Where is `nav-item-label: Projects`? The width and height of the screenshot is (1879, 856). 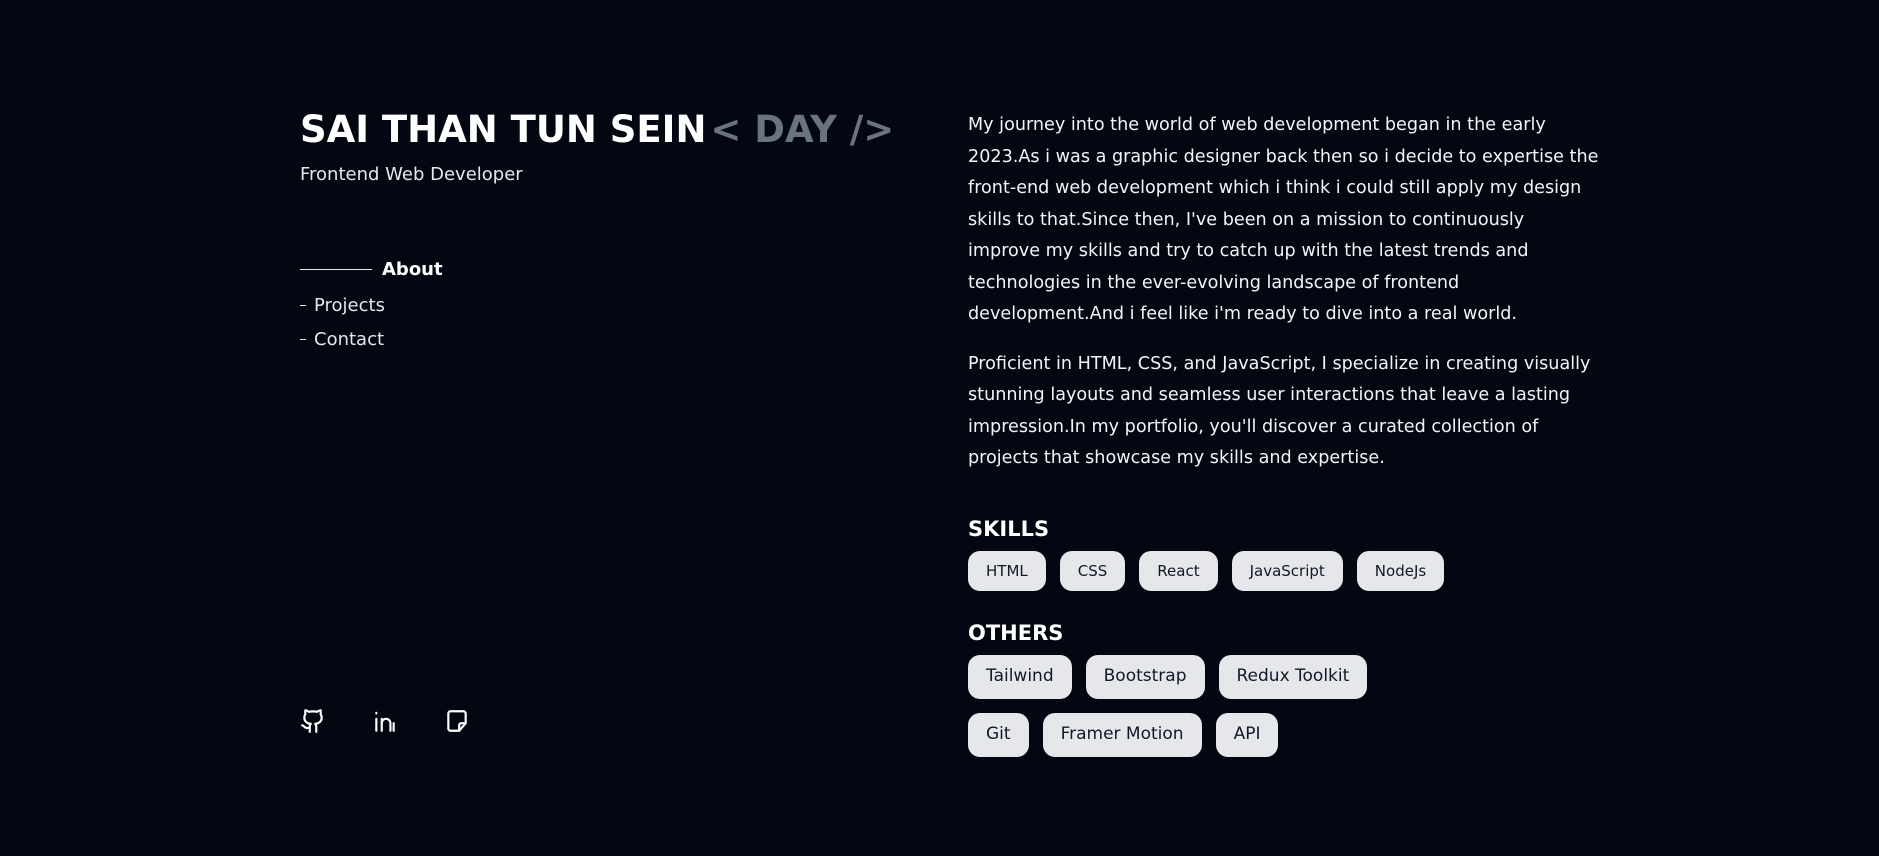 nav-item-label: Projects is located at coordinates (349, 305).